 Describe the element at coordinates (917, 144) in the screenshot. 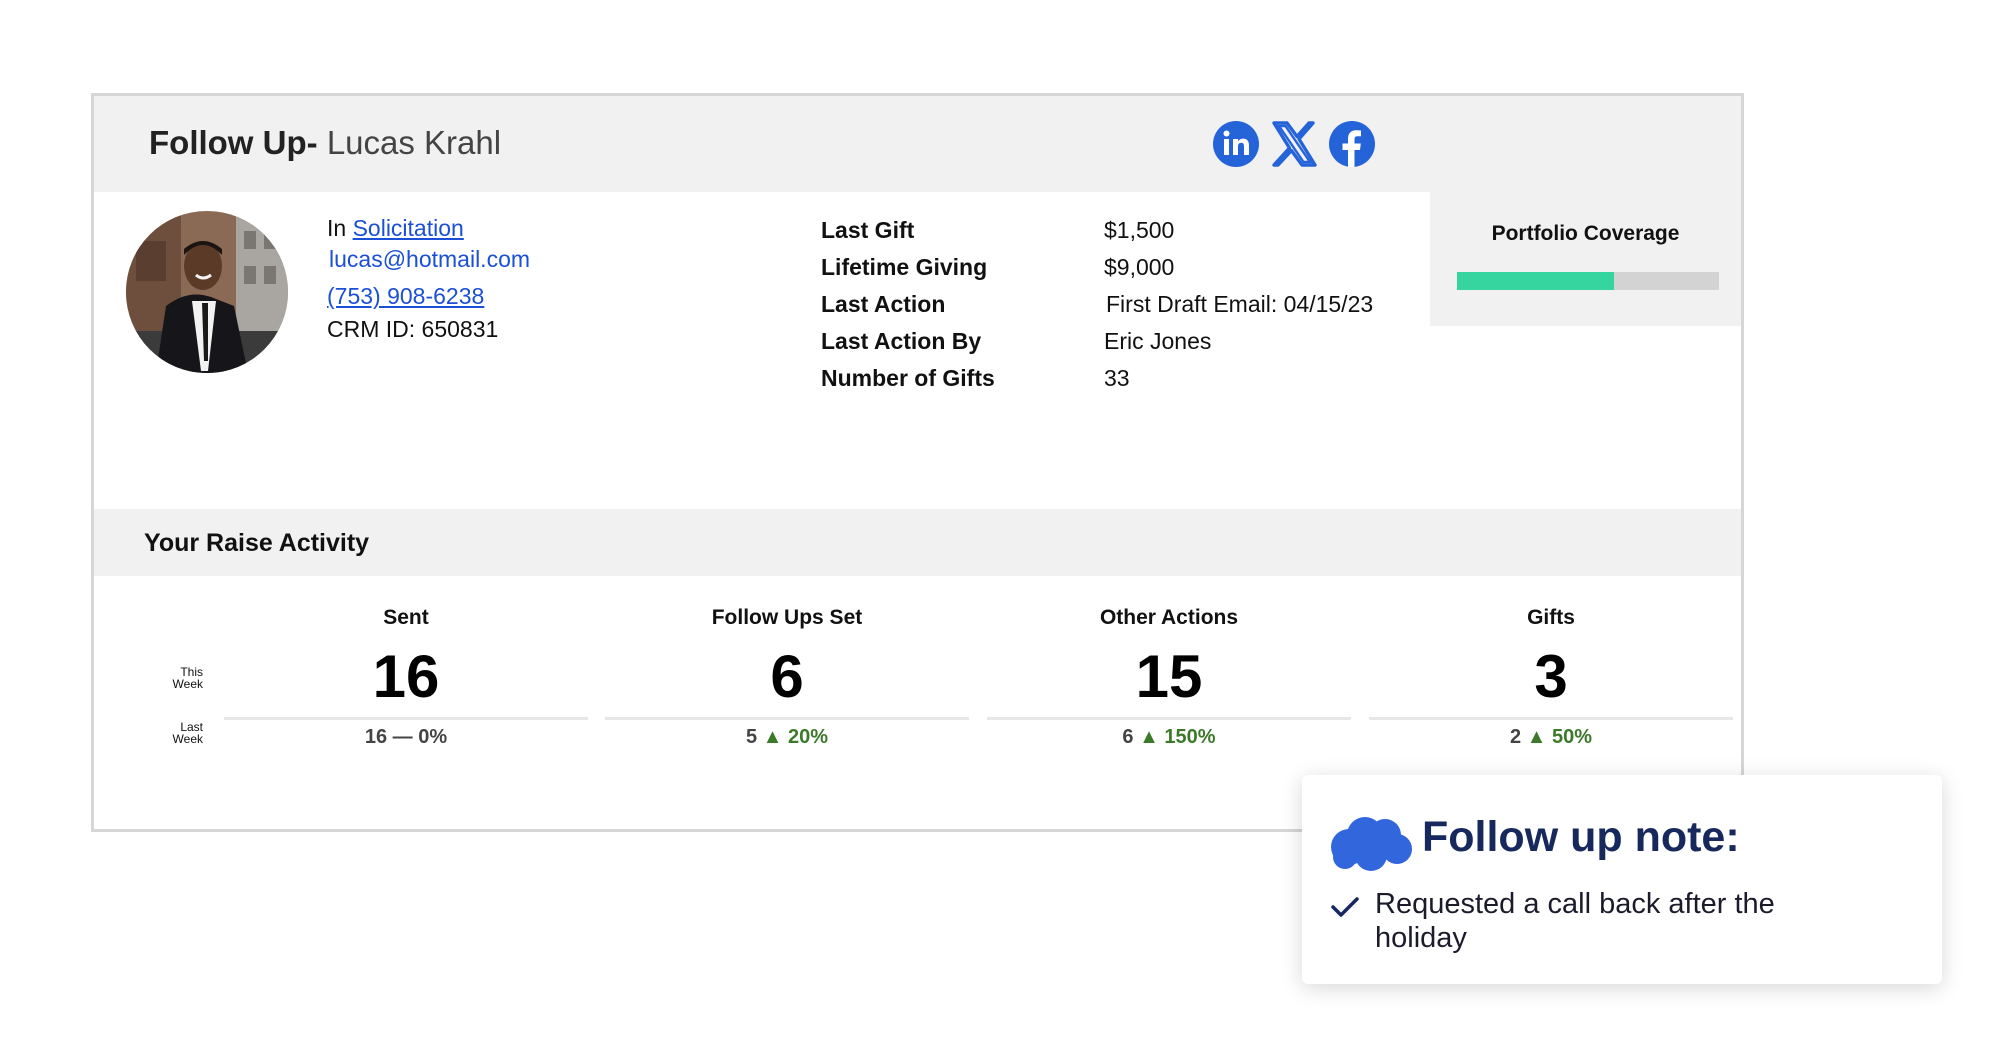

I see `card-header: Follow Up- Lucas Krahl` at that location.